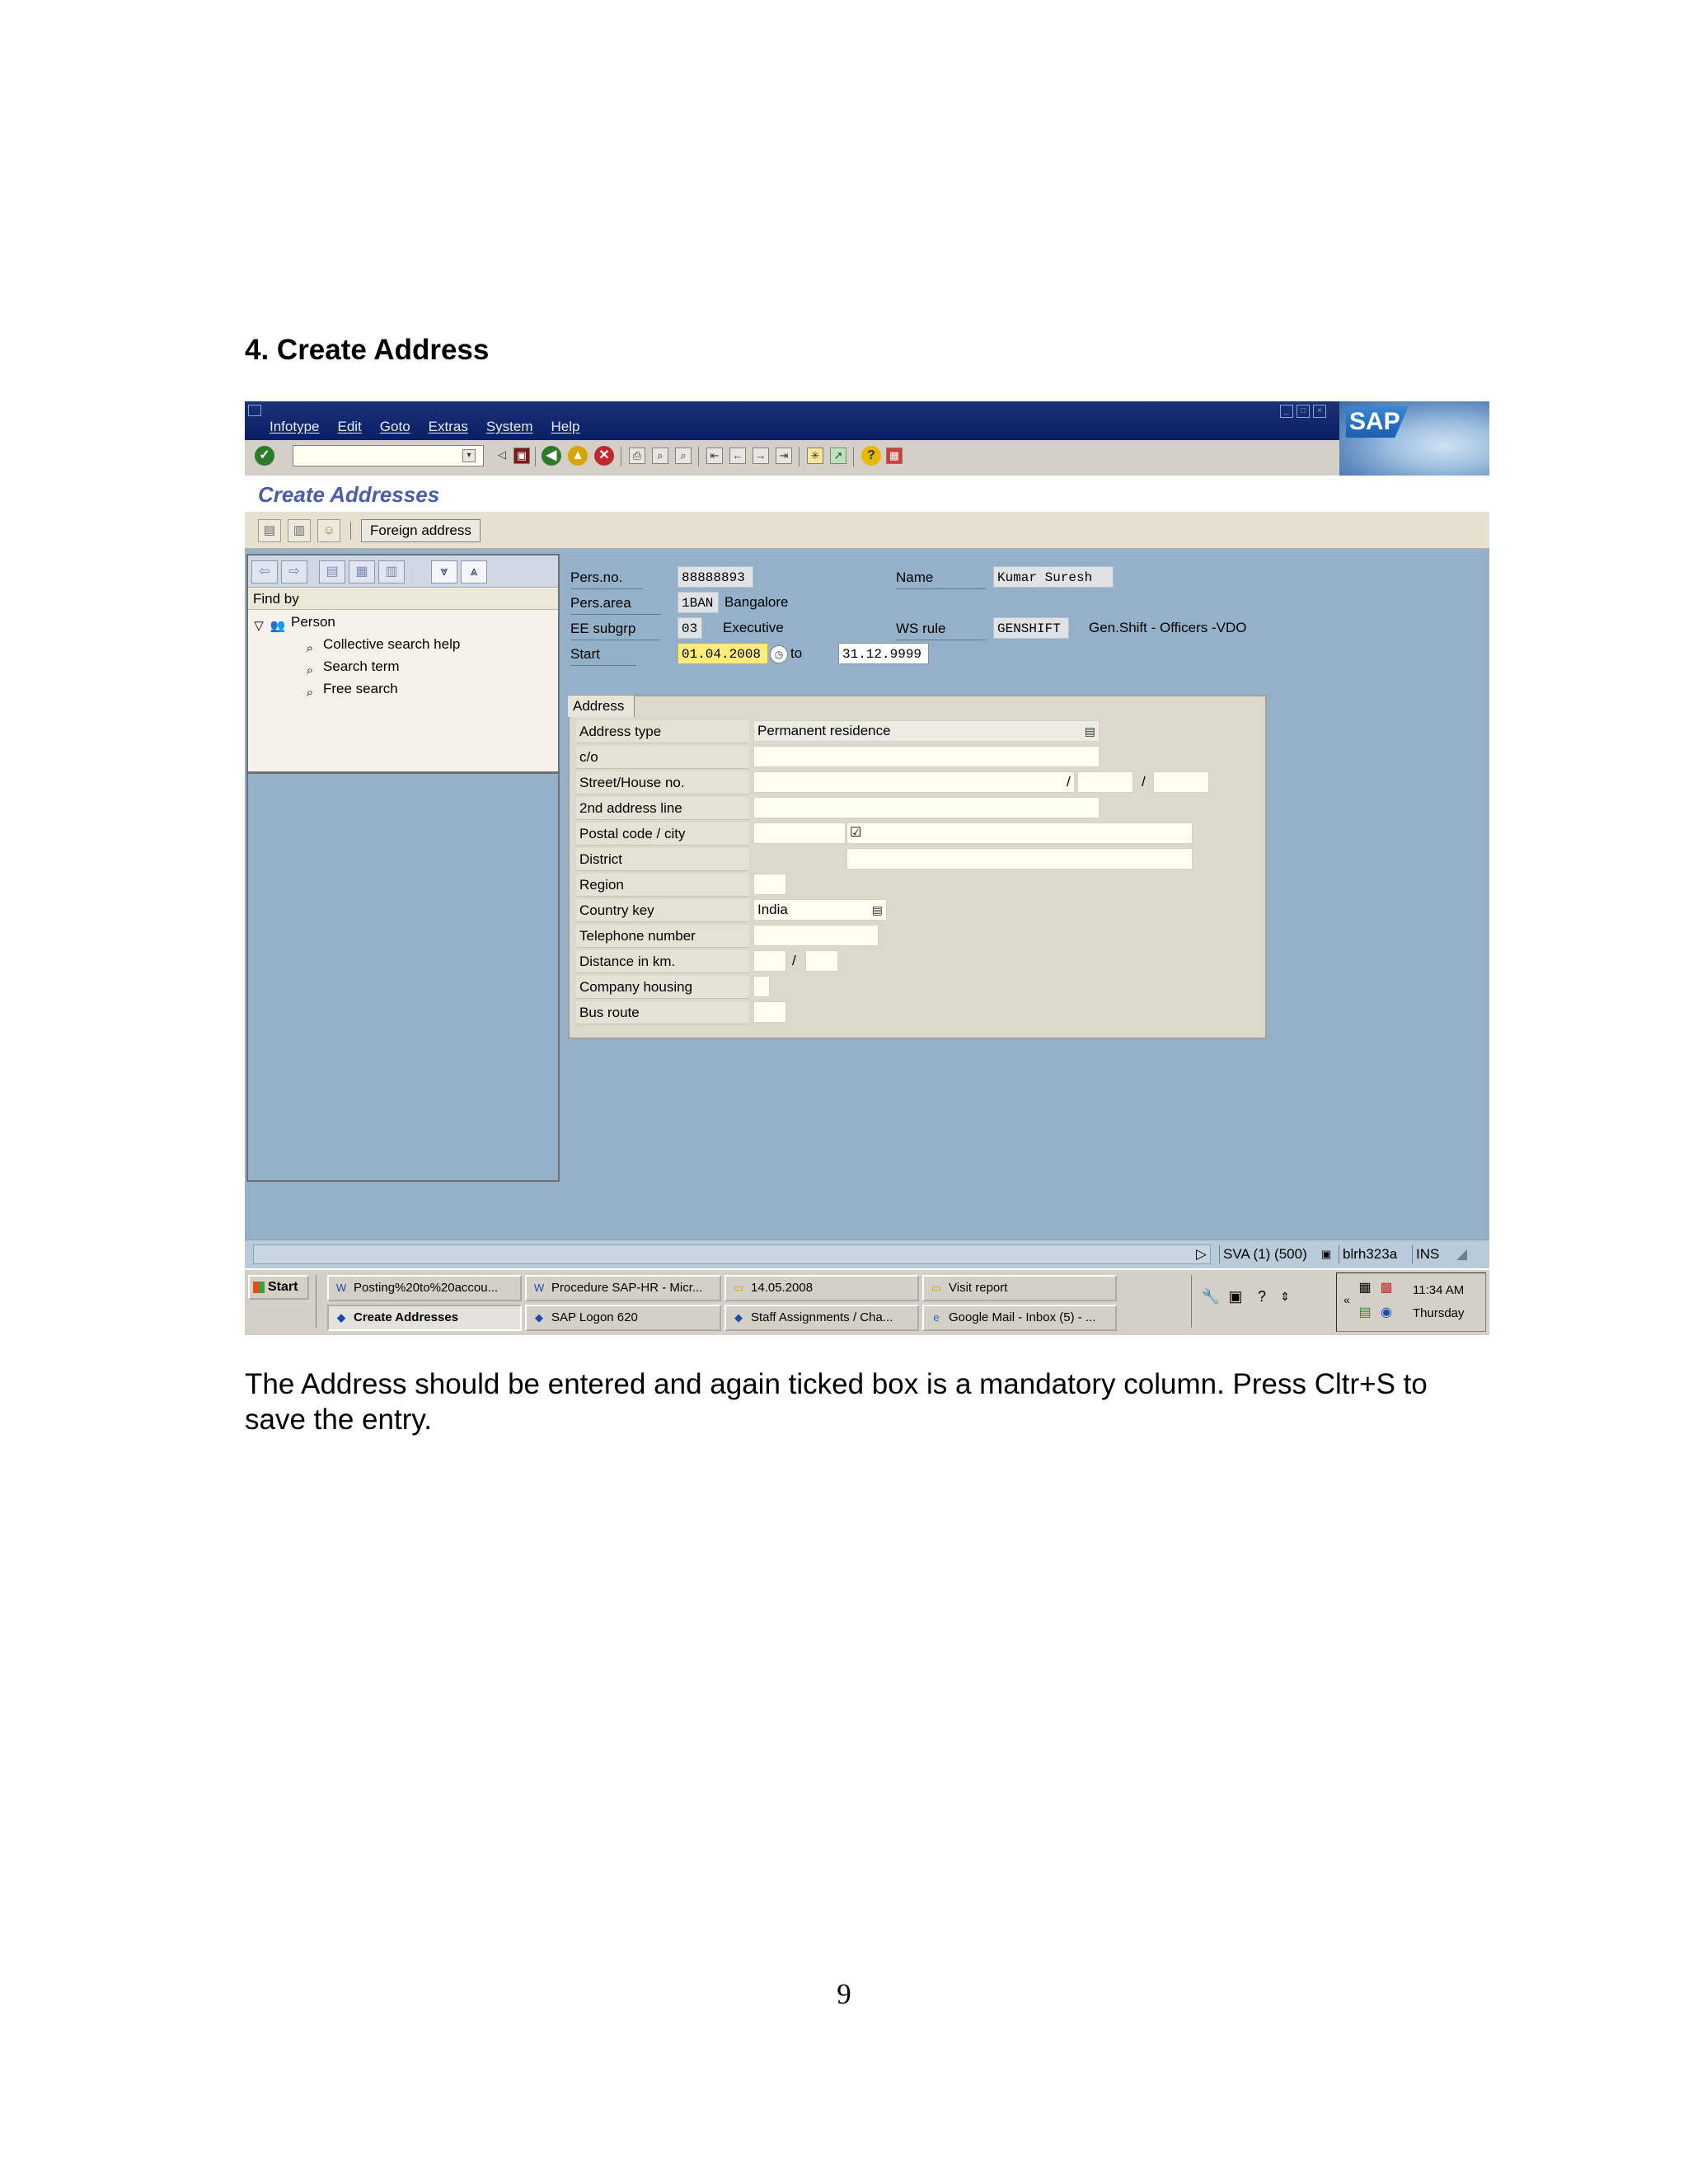 This screenshot has height=2184, width=1688. What do you see at coordinates (1020, 1288) in the screenshot?
I see `taskbar-visit-report: ▭ Visit report` at bounding box center [1020, 1288].